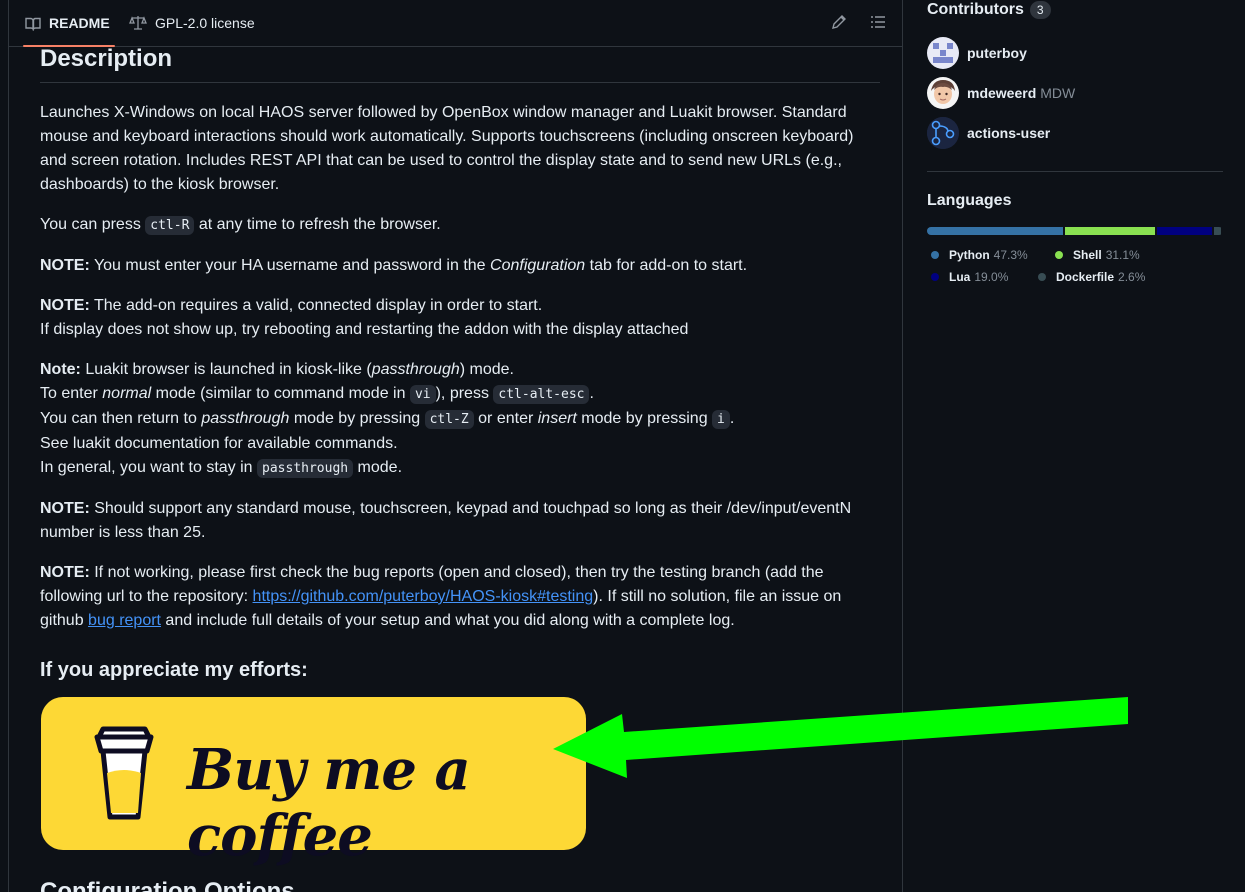  What do you see at coordinates (1075, 133) in the screenshot?
I see `contributor-item: actions-user` at bounding box center [1075, 133].